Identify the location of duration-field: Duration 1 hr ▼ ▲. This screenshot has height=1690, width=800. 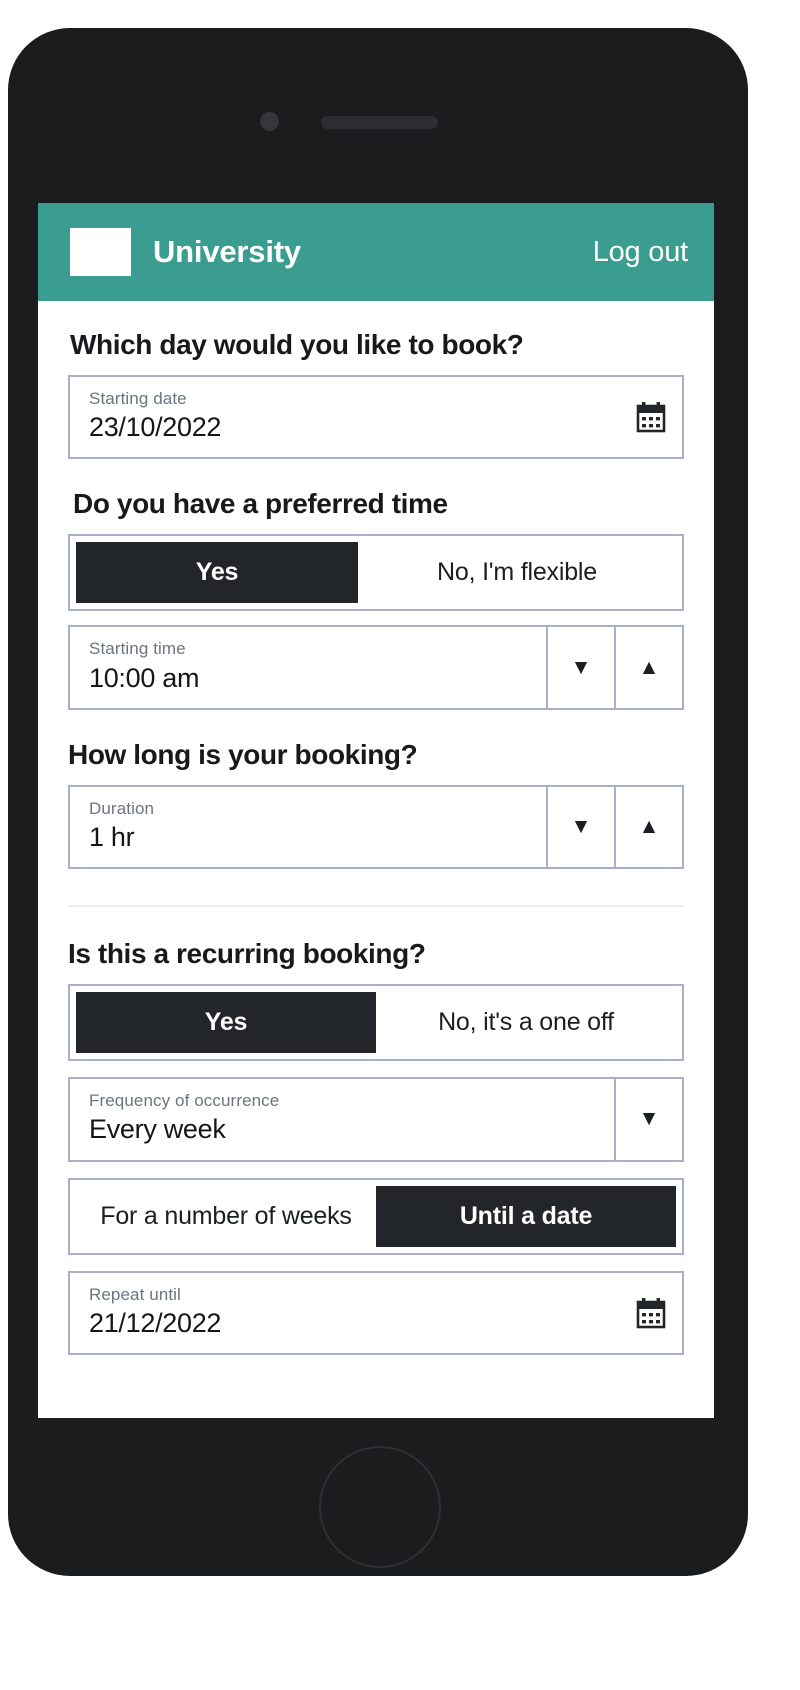
(376, 826).